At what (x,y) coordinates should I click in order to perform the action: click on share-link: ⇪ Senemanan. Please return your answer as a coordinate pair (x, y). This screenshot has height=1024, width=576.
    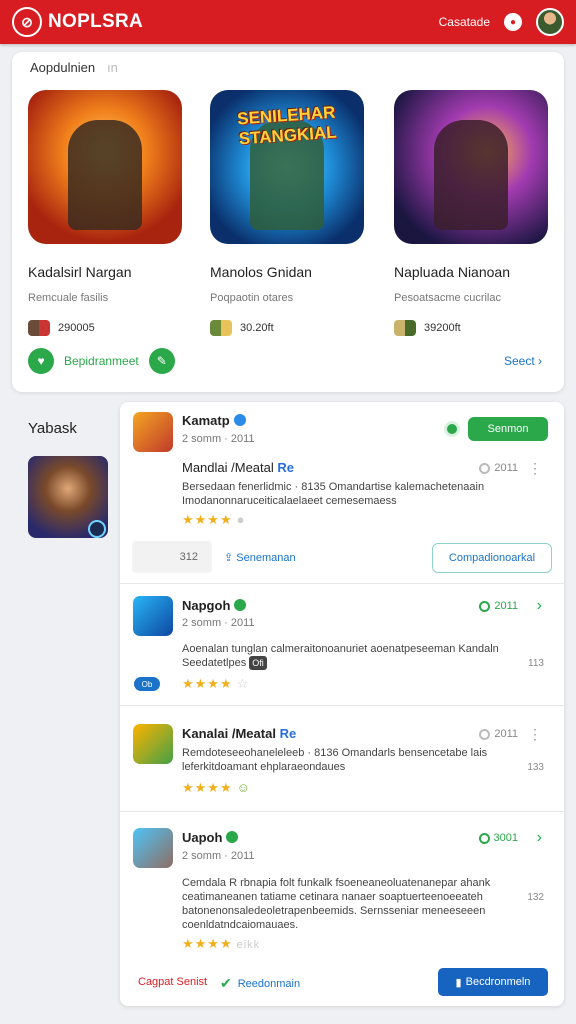
    Looking at the image, I should click on (260, 557).